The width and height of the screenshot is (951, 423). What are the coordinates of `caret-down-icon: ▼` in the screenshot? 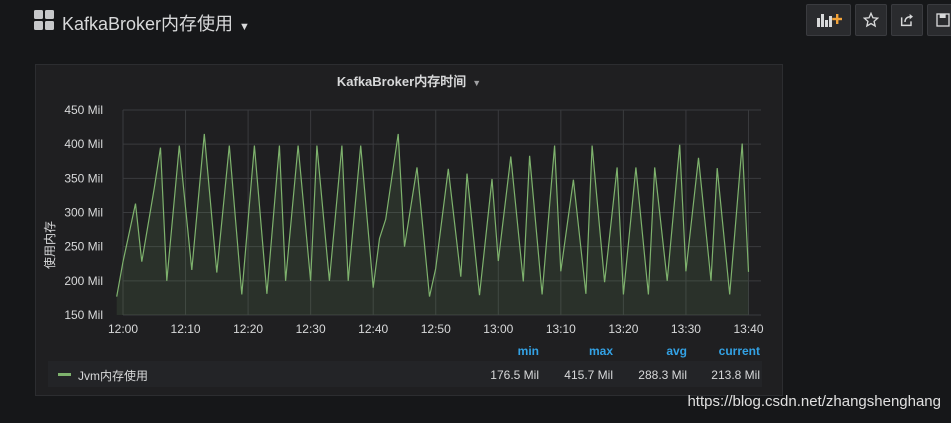 It's located at (244, 27).